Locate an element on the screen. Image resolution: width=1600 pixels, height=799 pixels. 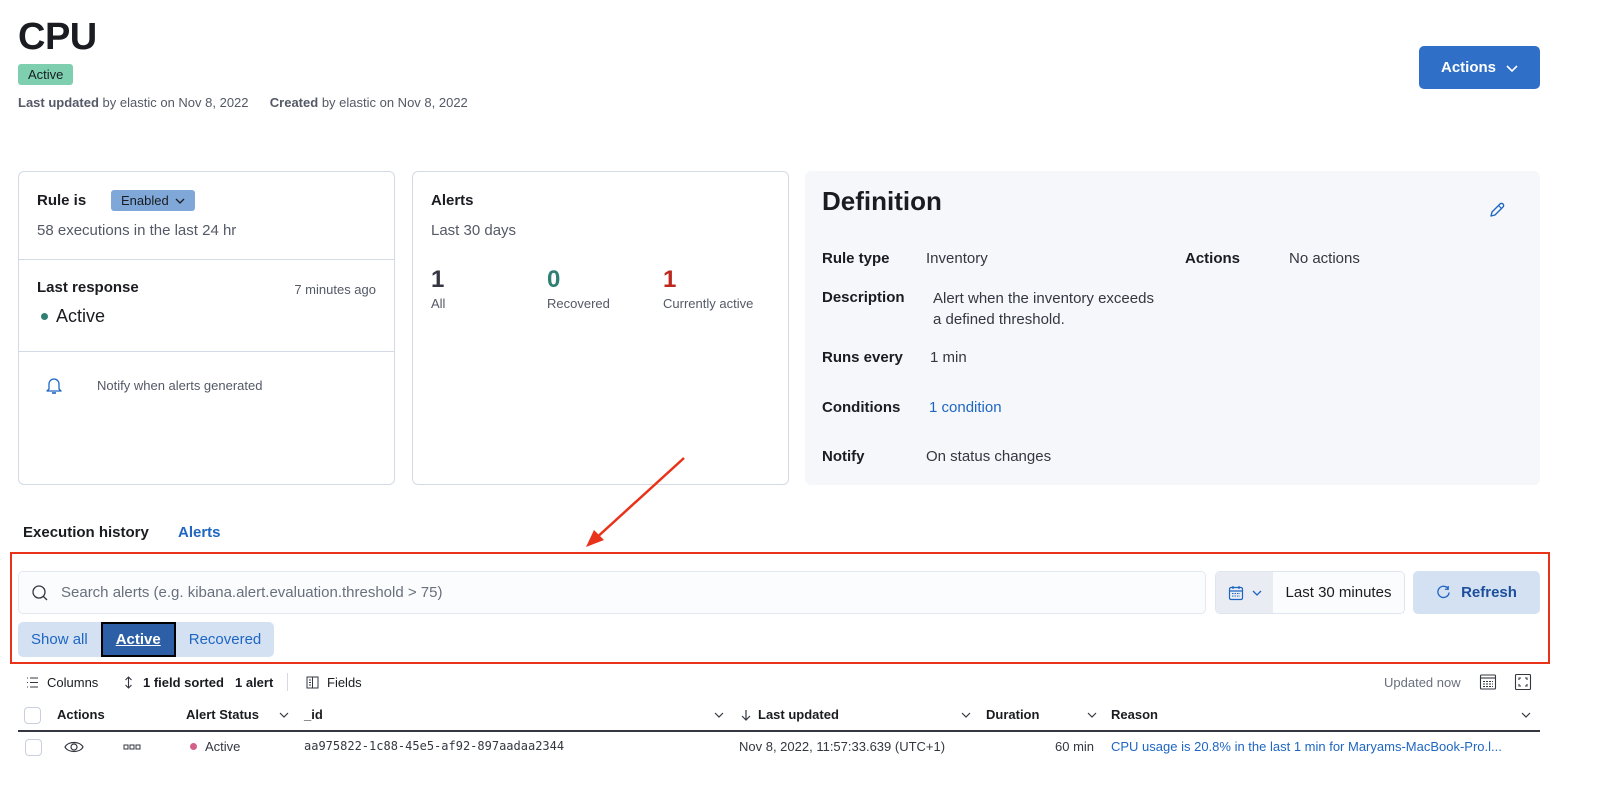
column-header-id: _id is located at coordinates (313, 714).